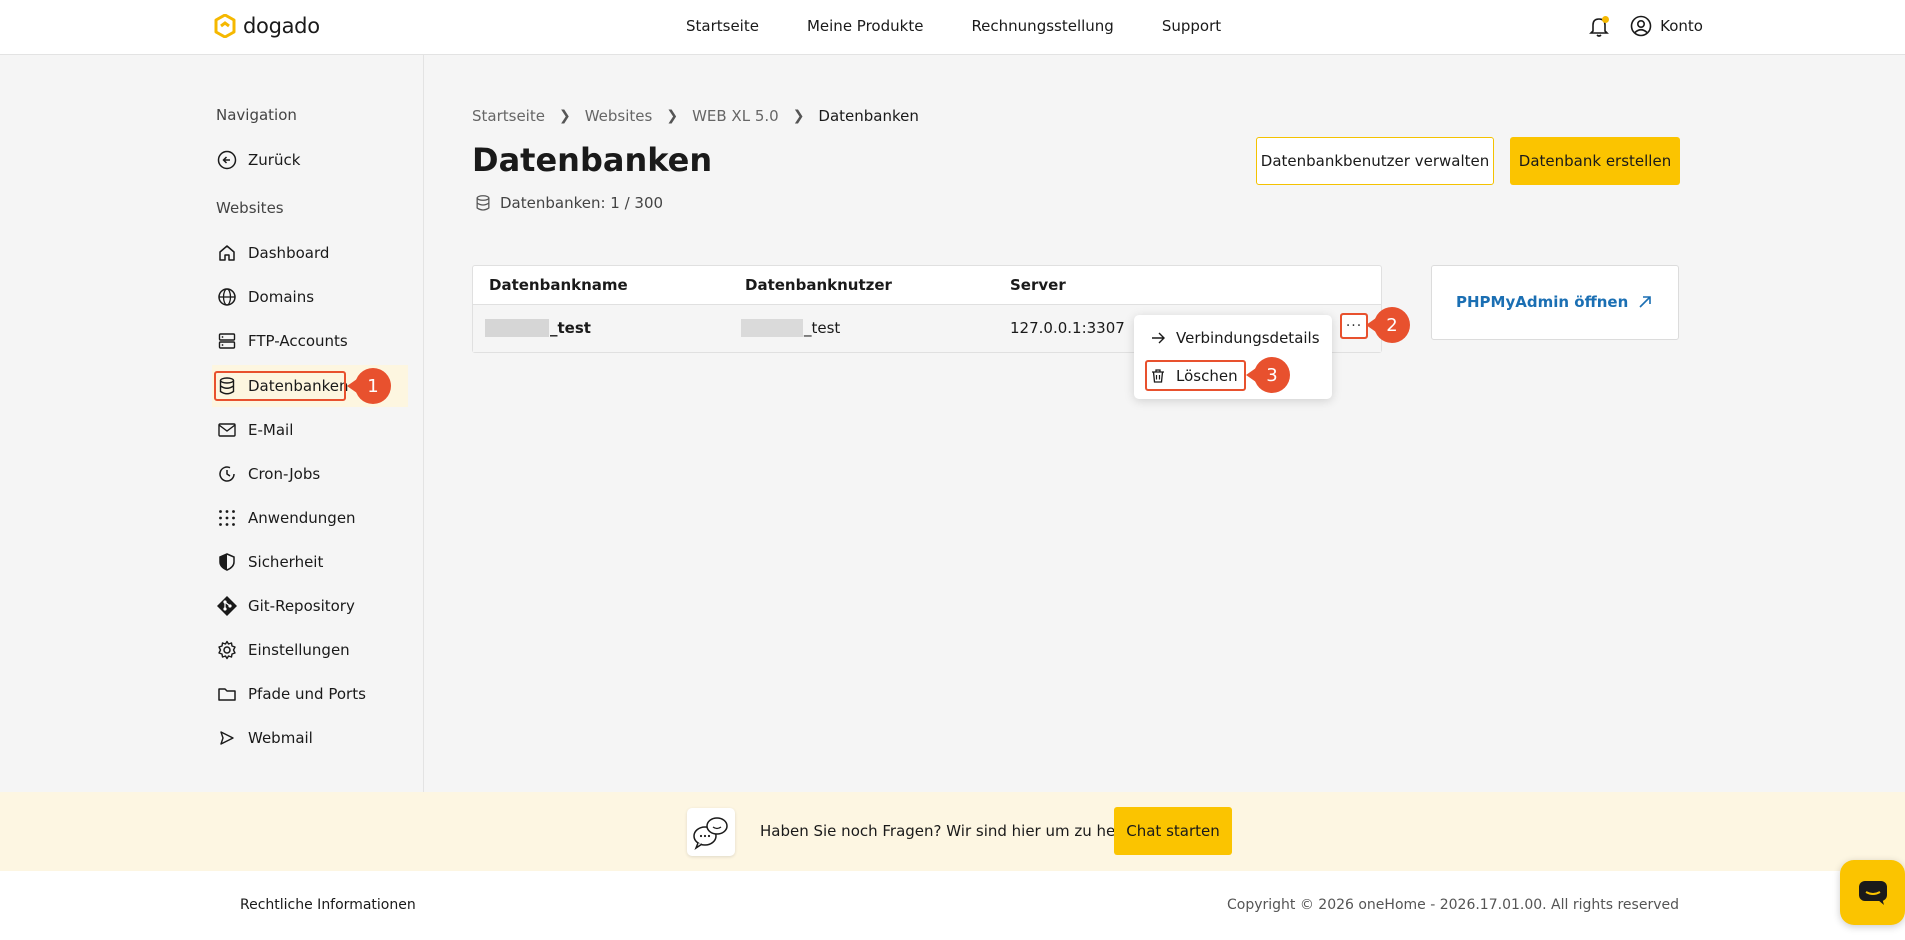 The height and width of the screenshot is (940, 1905). What do you see at coordinates (1542, 302) in the screenshot?
I see `phpmyadmin-label: PHPMyAdmin öffnen` at bounding box center [1542, 302].